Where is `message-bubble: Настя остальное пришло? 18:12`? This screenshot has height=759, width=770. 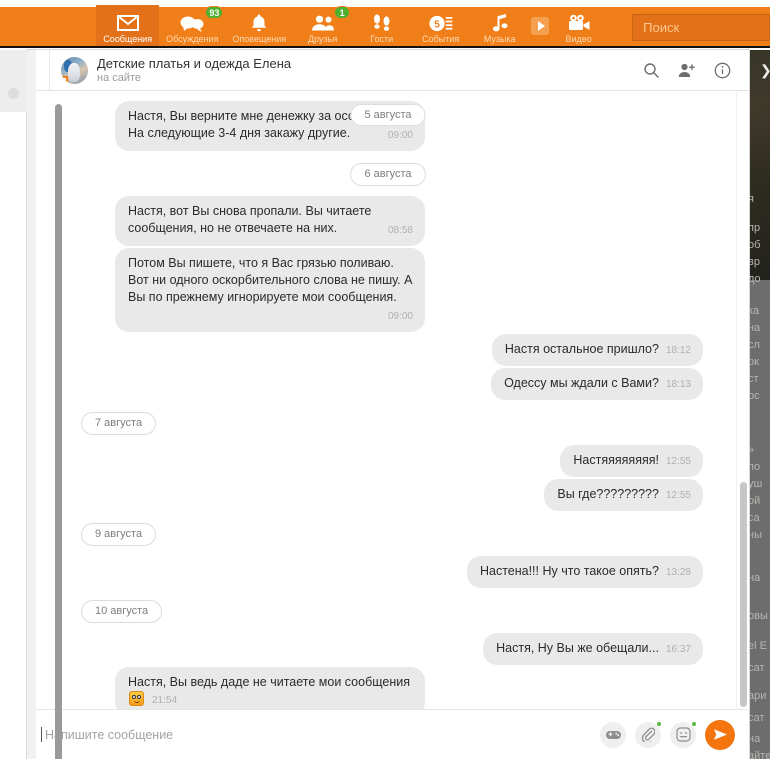
message-bubble: Настя остальное пришло? 18:12 is located at coordinates (597, 350).